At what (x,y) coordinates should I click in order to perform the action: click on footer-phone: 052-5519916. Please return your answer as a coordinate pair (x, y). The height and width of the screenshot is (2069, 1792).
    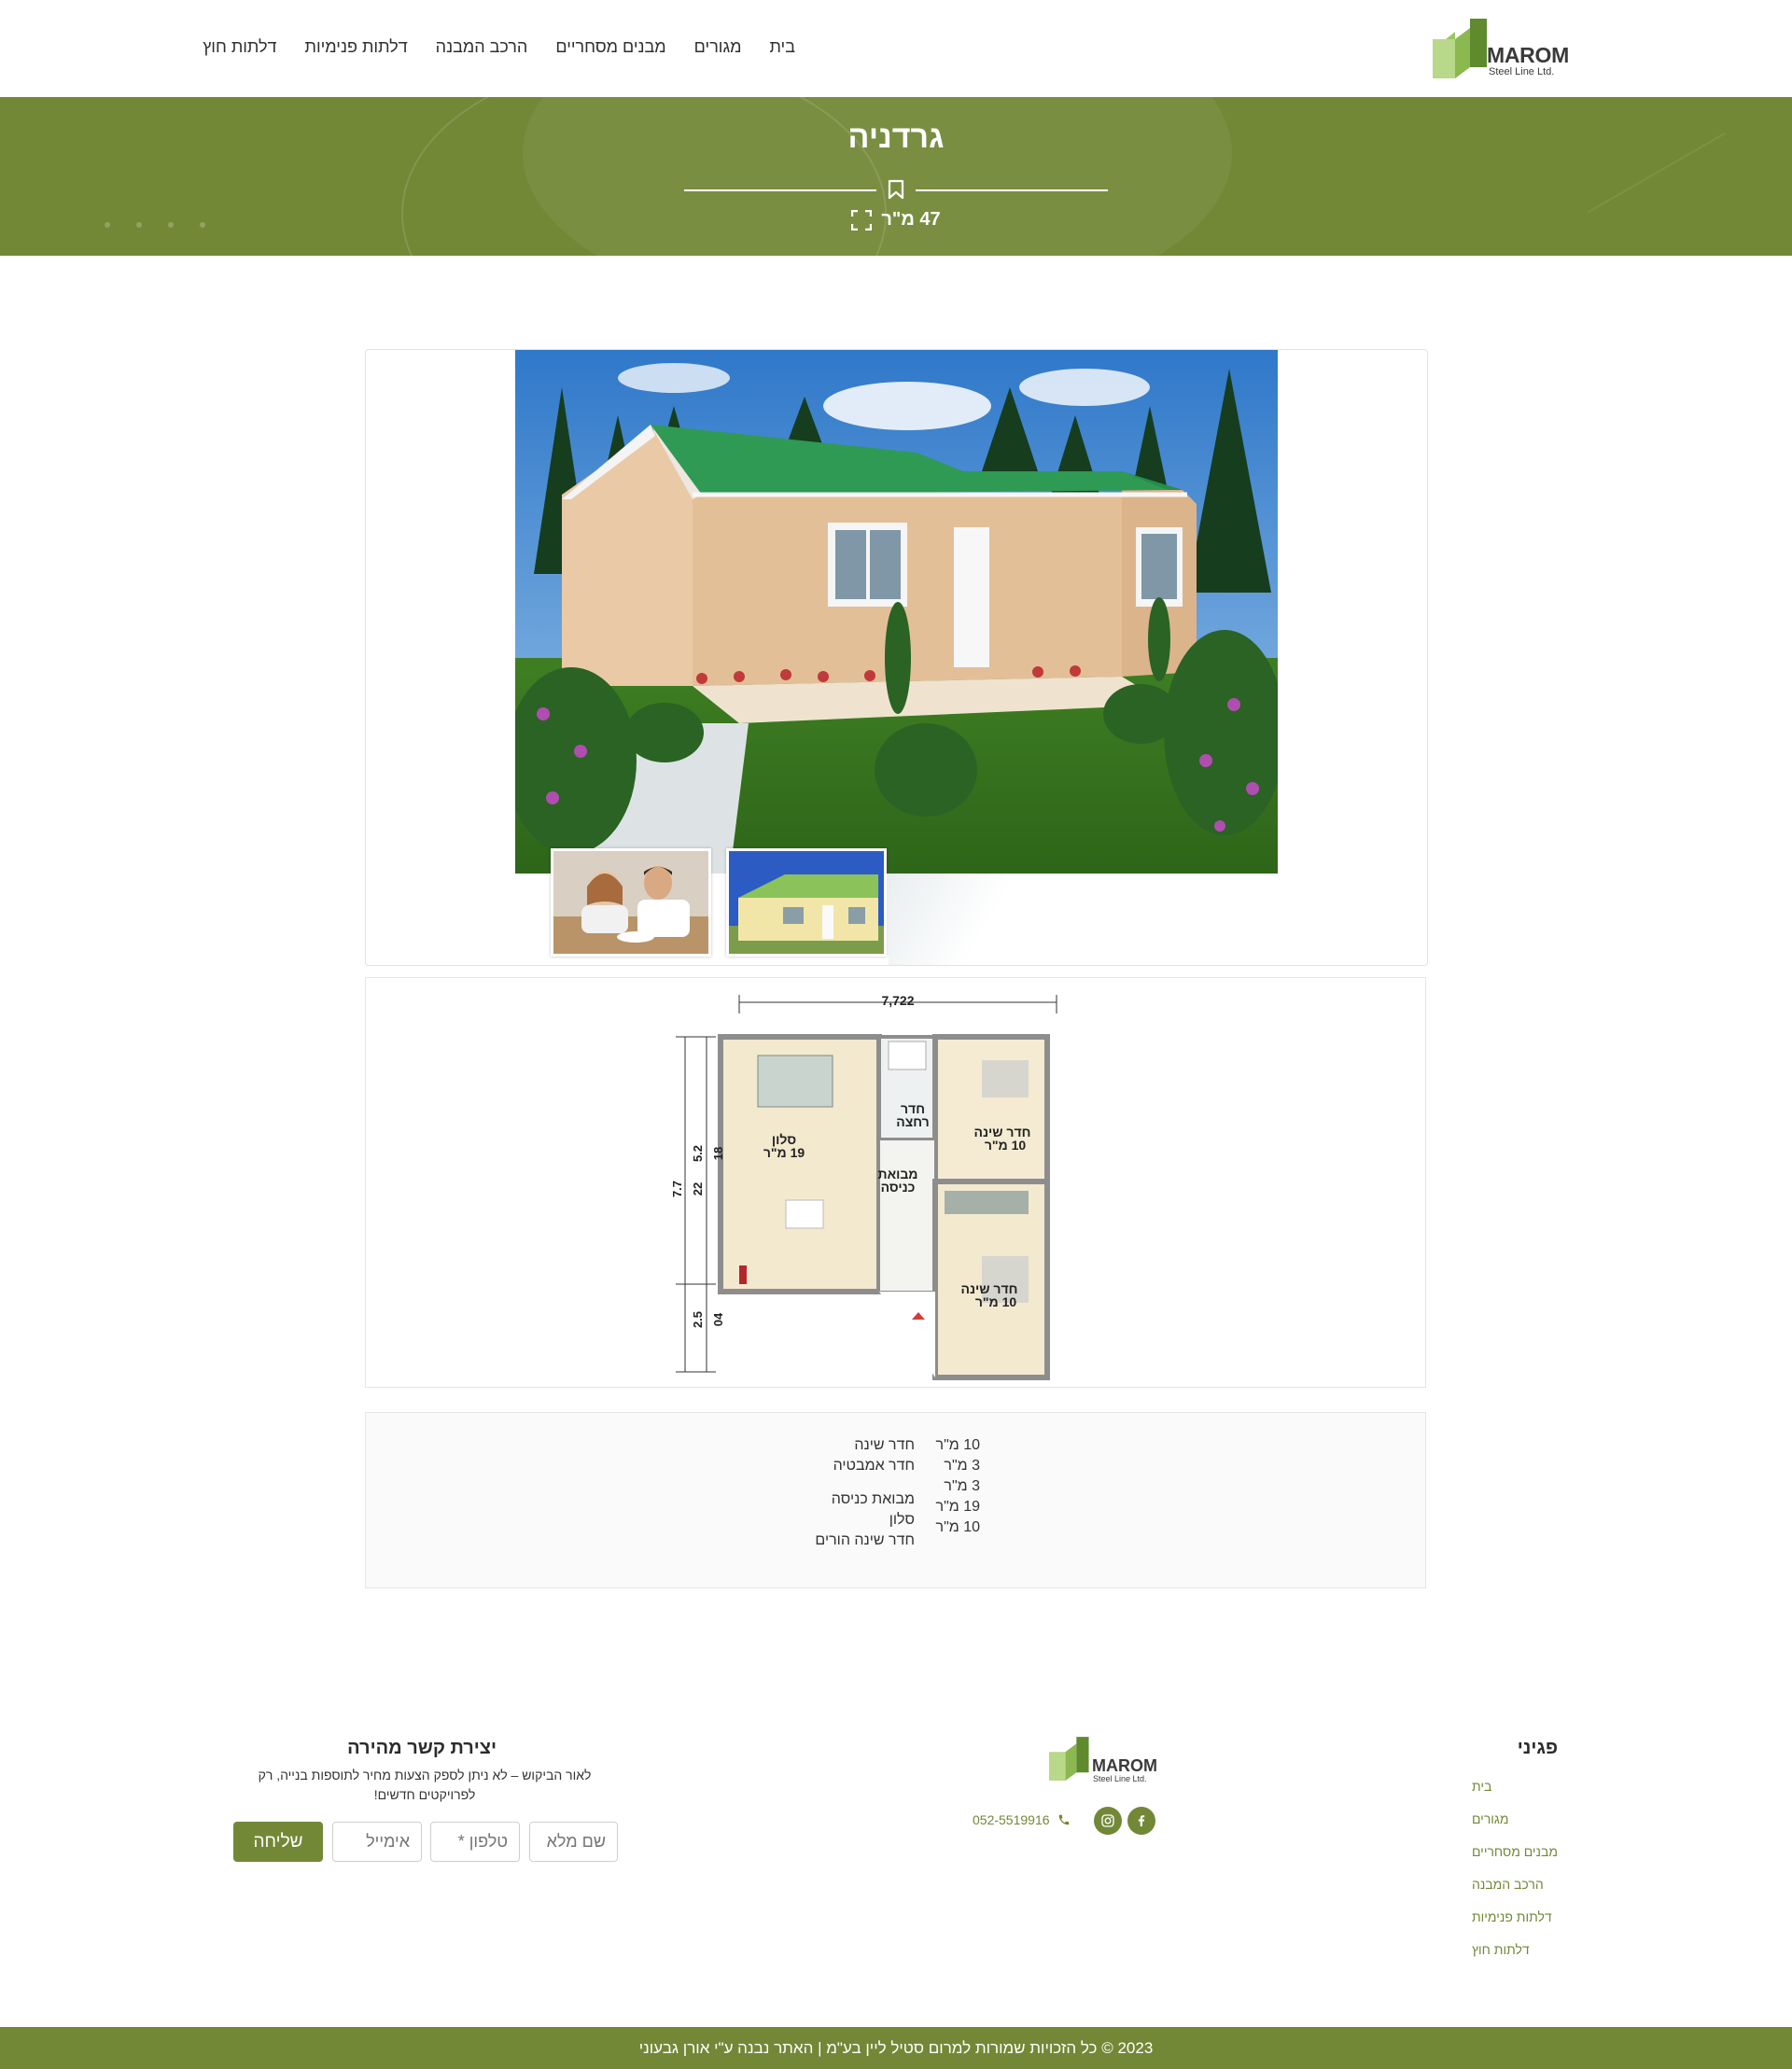
    Looking at the image, I should click on (1022, 1819).